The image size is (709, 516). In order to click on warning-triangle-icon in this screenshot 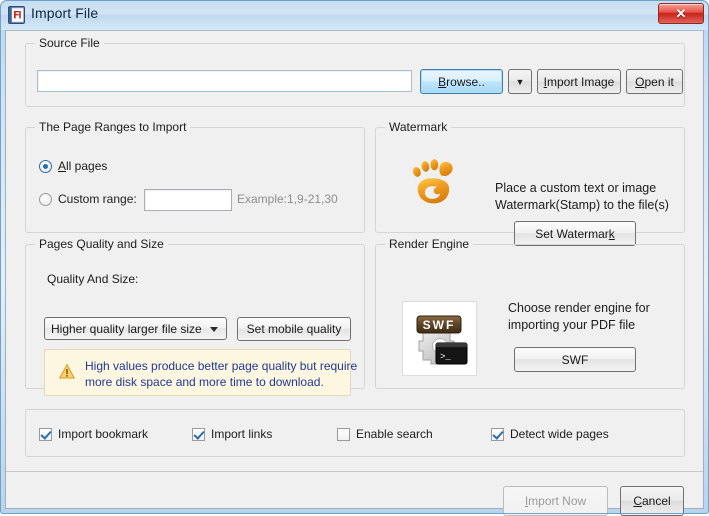, I will do `click(67, 371)`.